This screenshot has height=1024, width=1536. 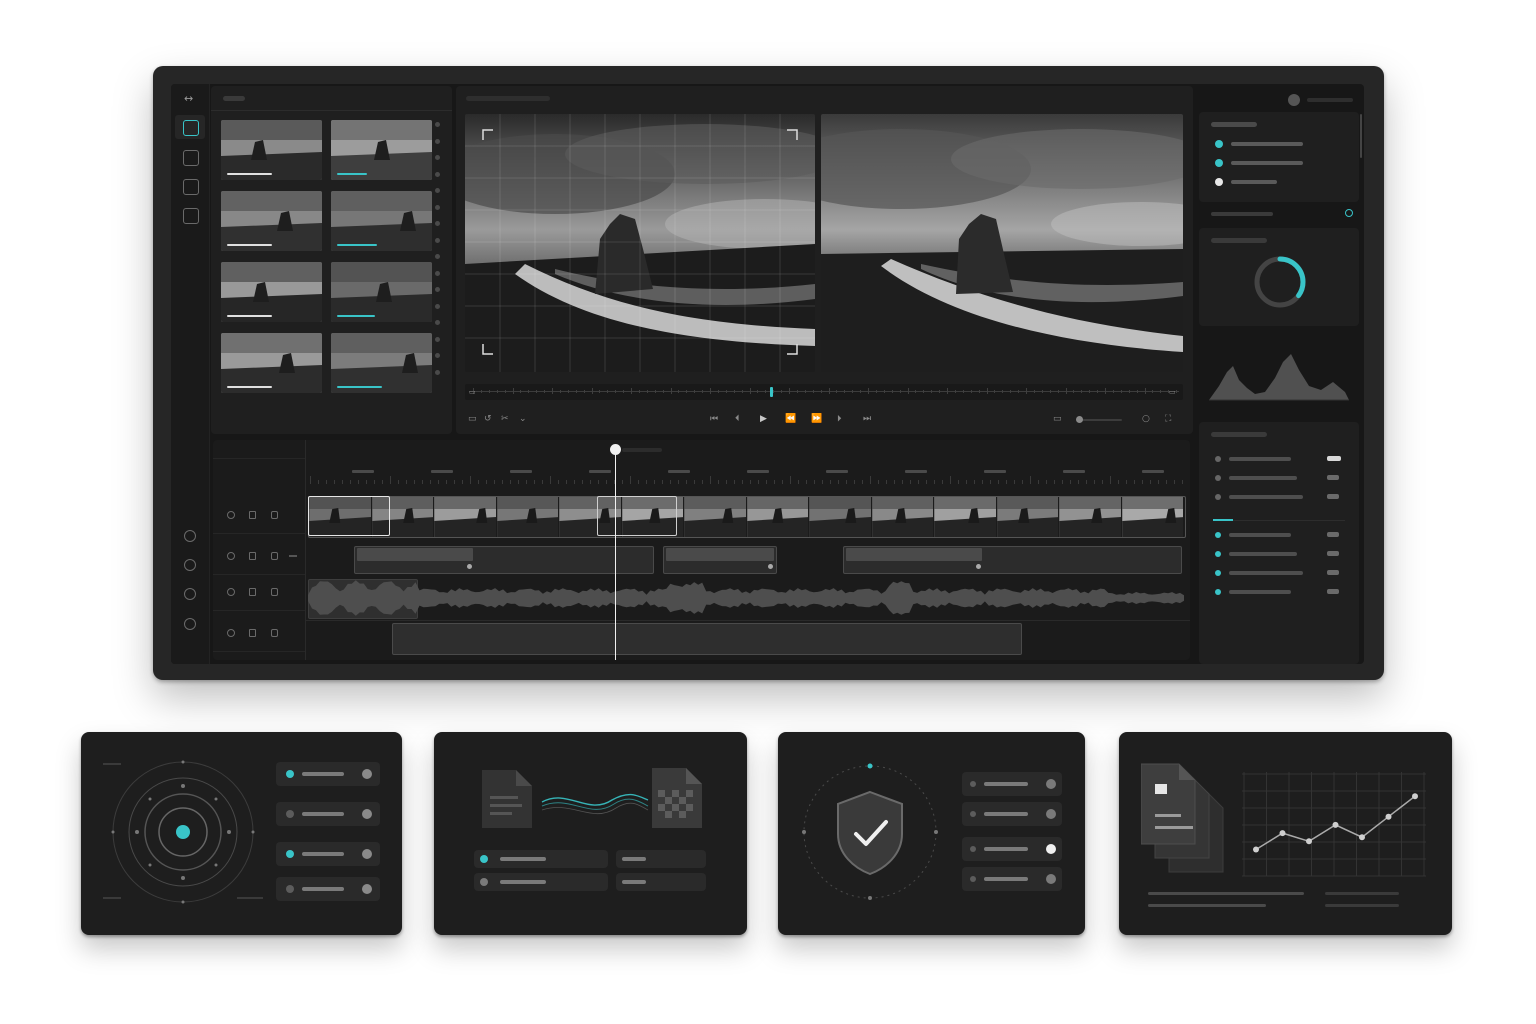 What do you see at coordinates (816, 419) in the screenshot?
I see `fast-forward-icon: ⏩` at bounding box center [816, 419].